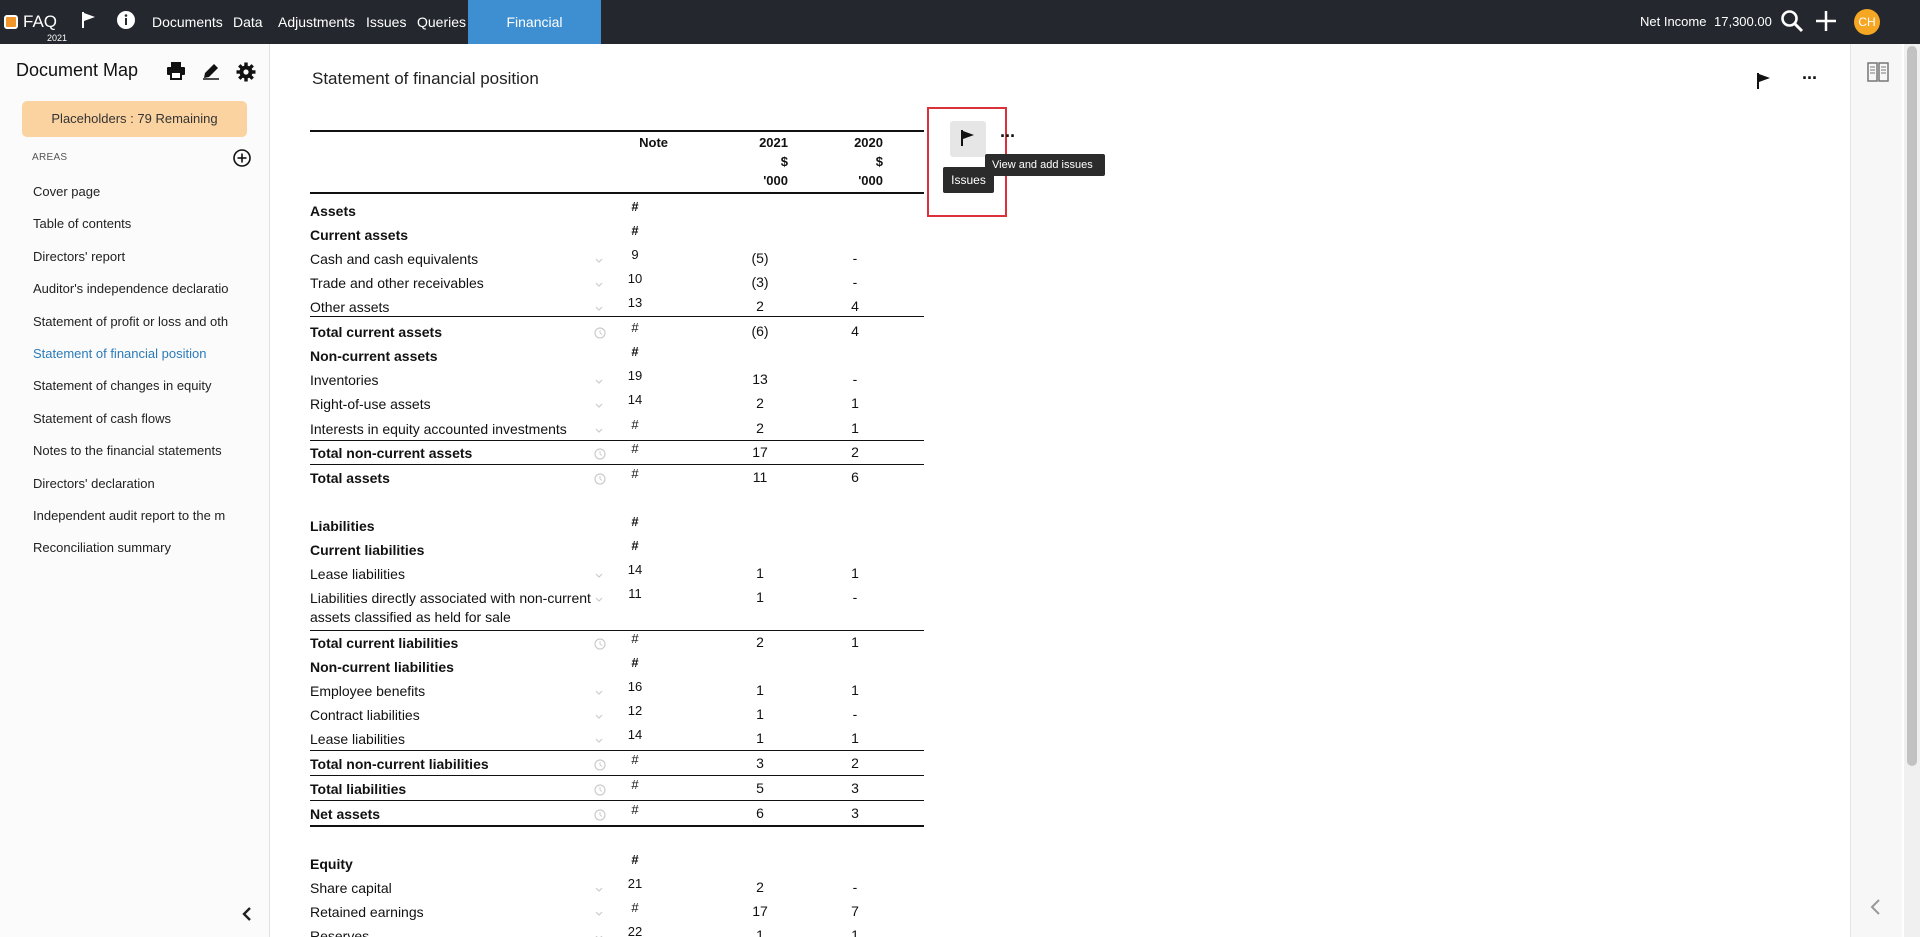 This screenshot has width=1920, height=937. What do you see at coordinates (130, 387) in the screenshot?
I see `sidebar-item: Statement of changes in equity` at bounding box center [130, 387].